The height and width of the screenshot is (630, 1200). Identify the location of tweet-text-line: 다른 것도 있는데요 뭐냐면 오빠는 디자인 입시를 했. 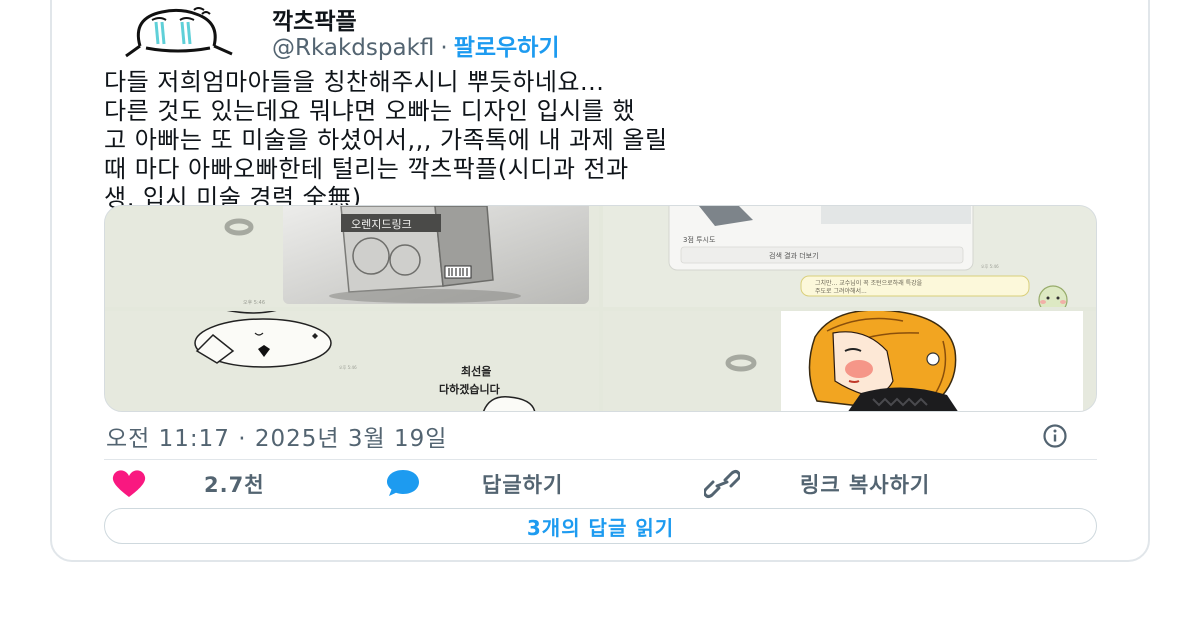
(370, 111).